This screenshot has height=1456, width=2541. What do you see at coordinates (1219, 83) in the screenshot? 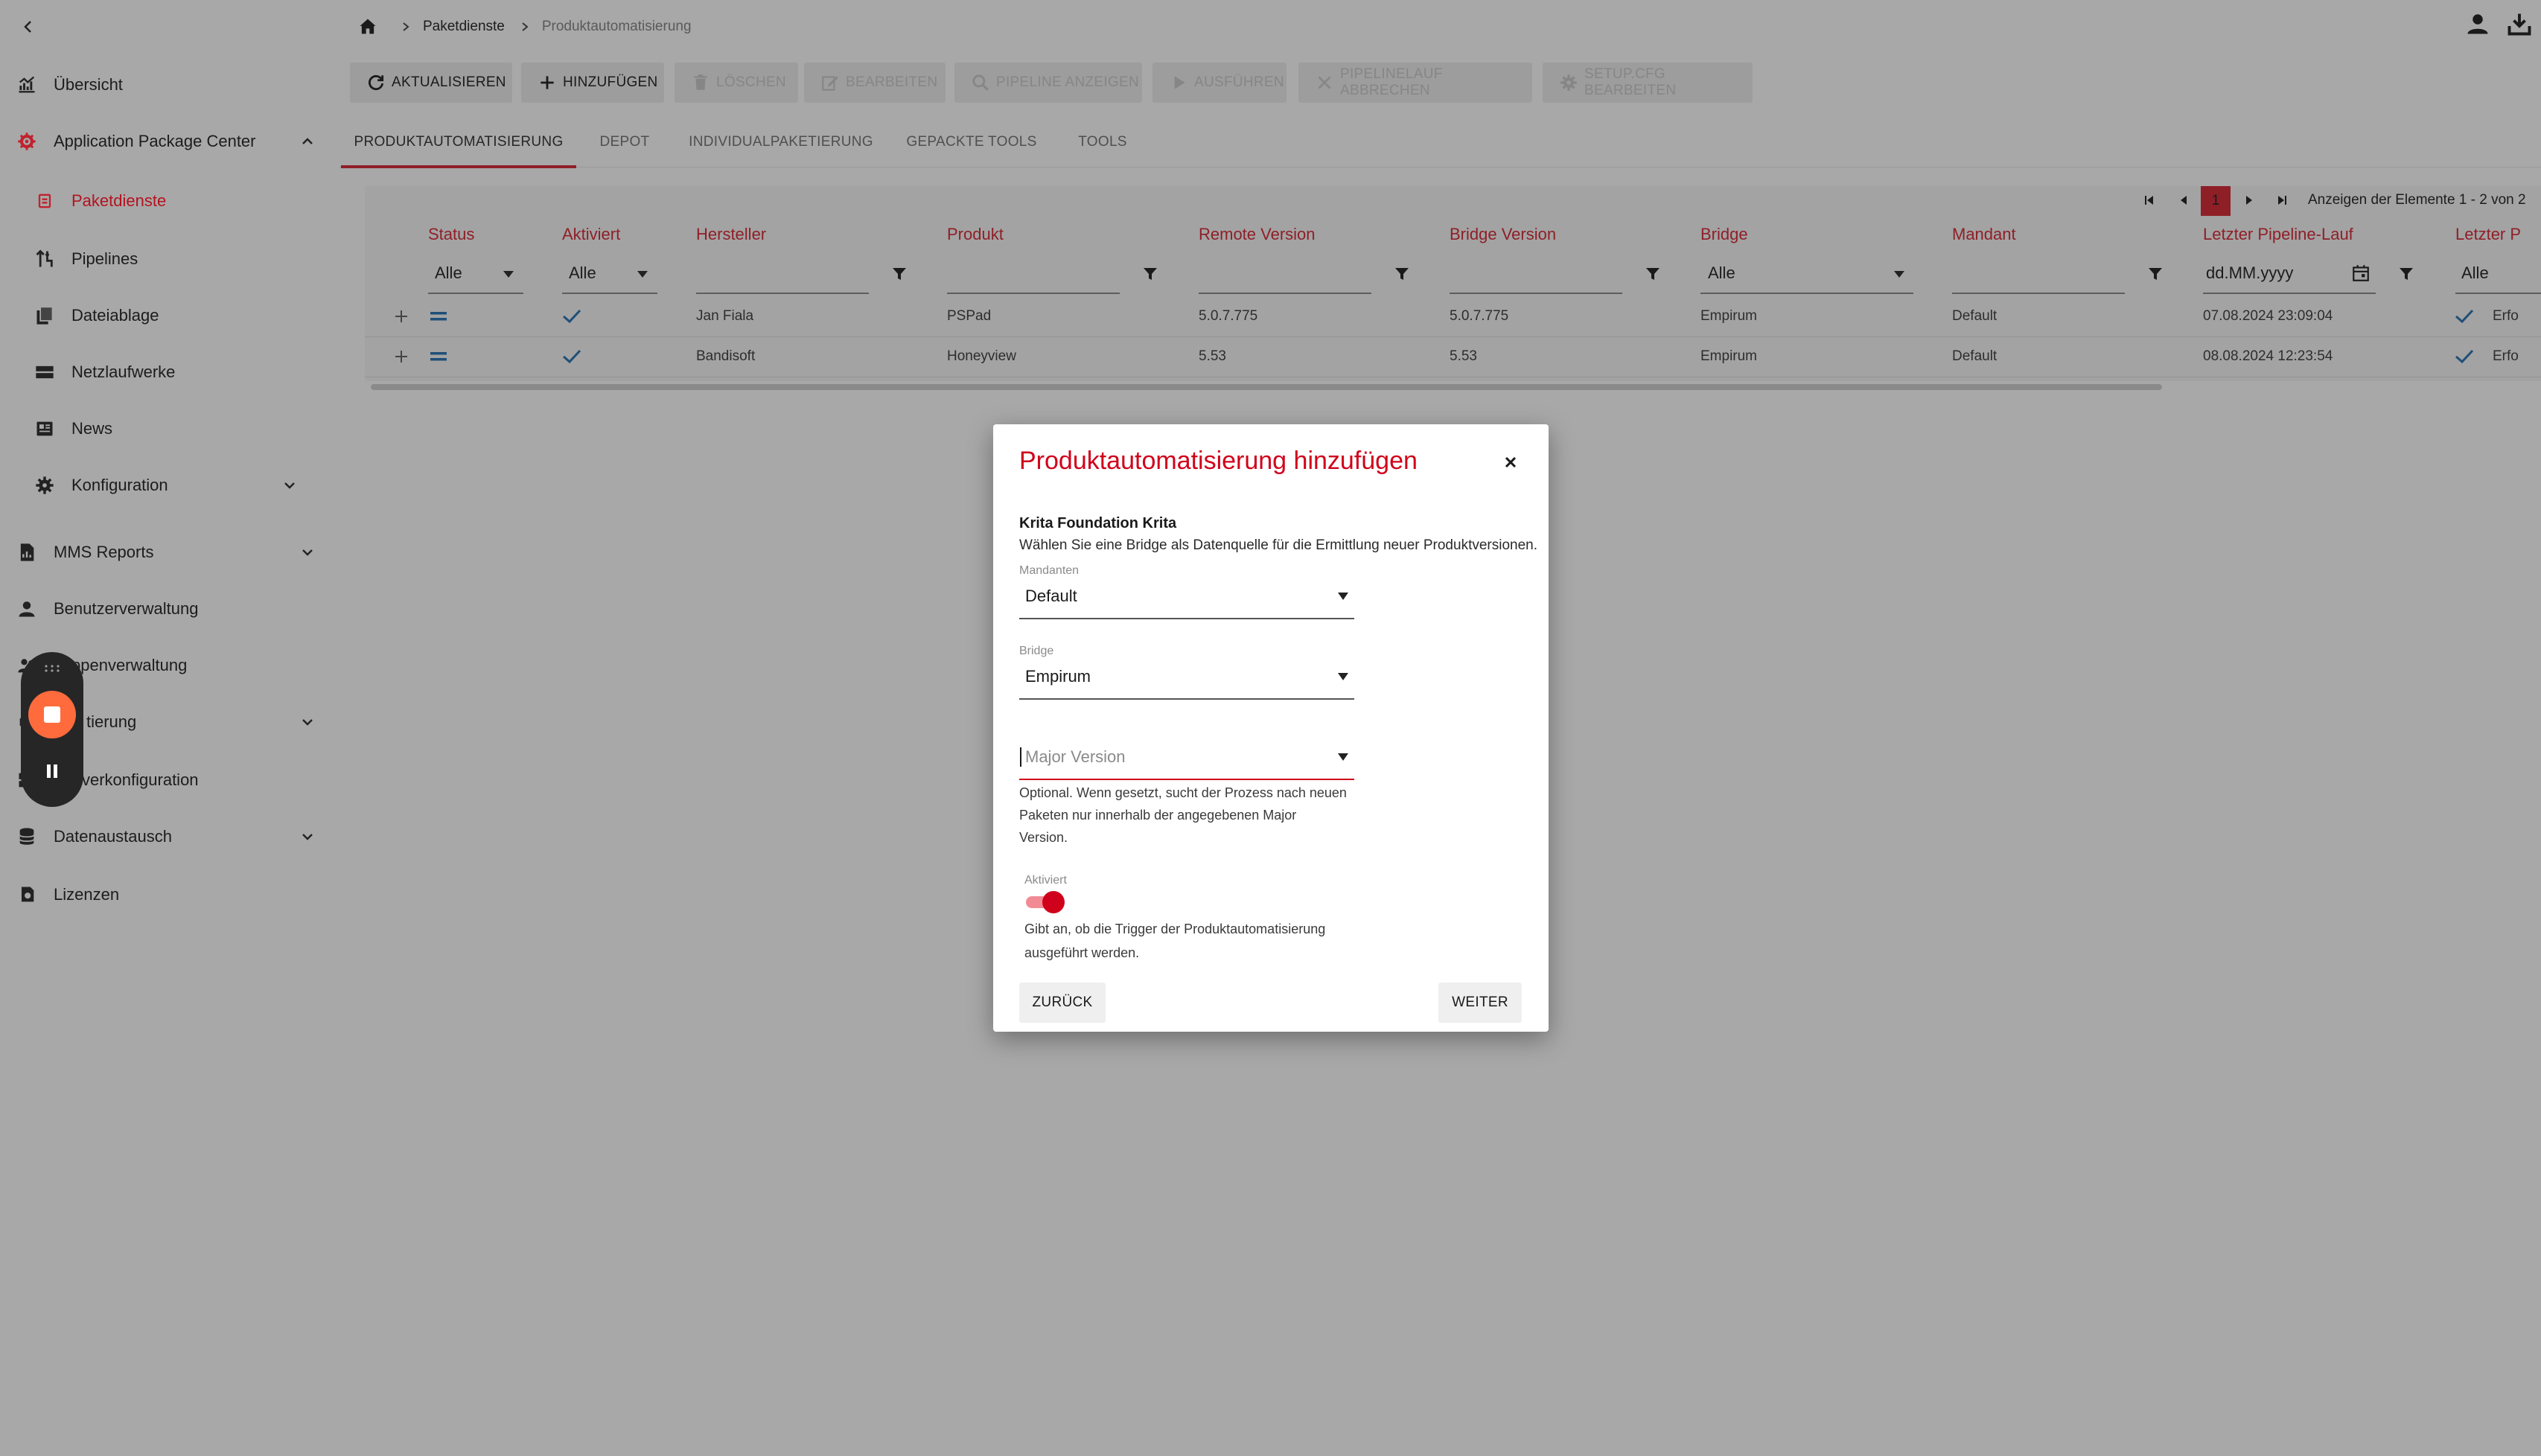
I see `execute-button: AUSFÜHREN` at bounding box center [1219, 83].